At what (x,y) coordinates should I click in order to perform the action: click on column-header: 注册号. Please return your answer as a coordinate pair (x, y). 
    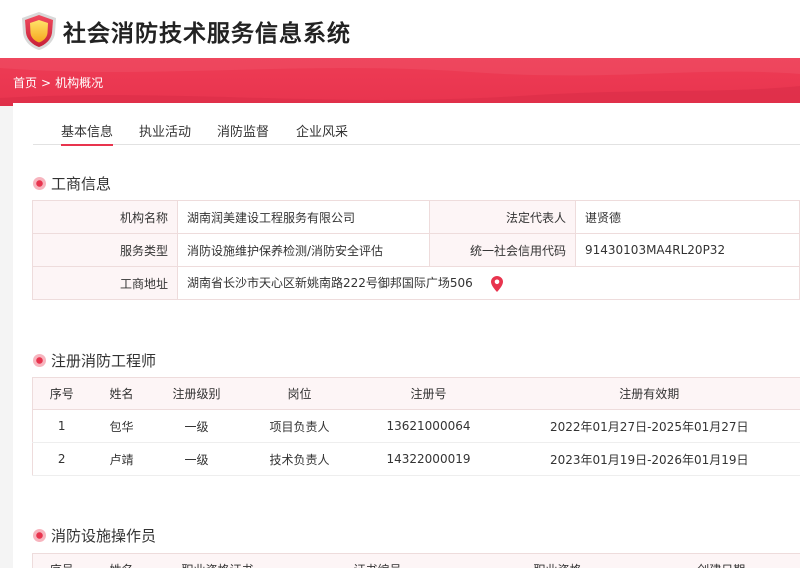
    Looking at the image, I should click on (428, 393).